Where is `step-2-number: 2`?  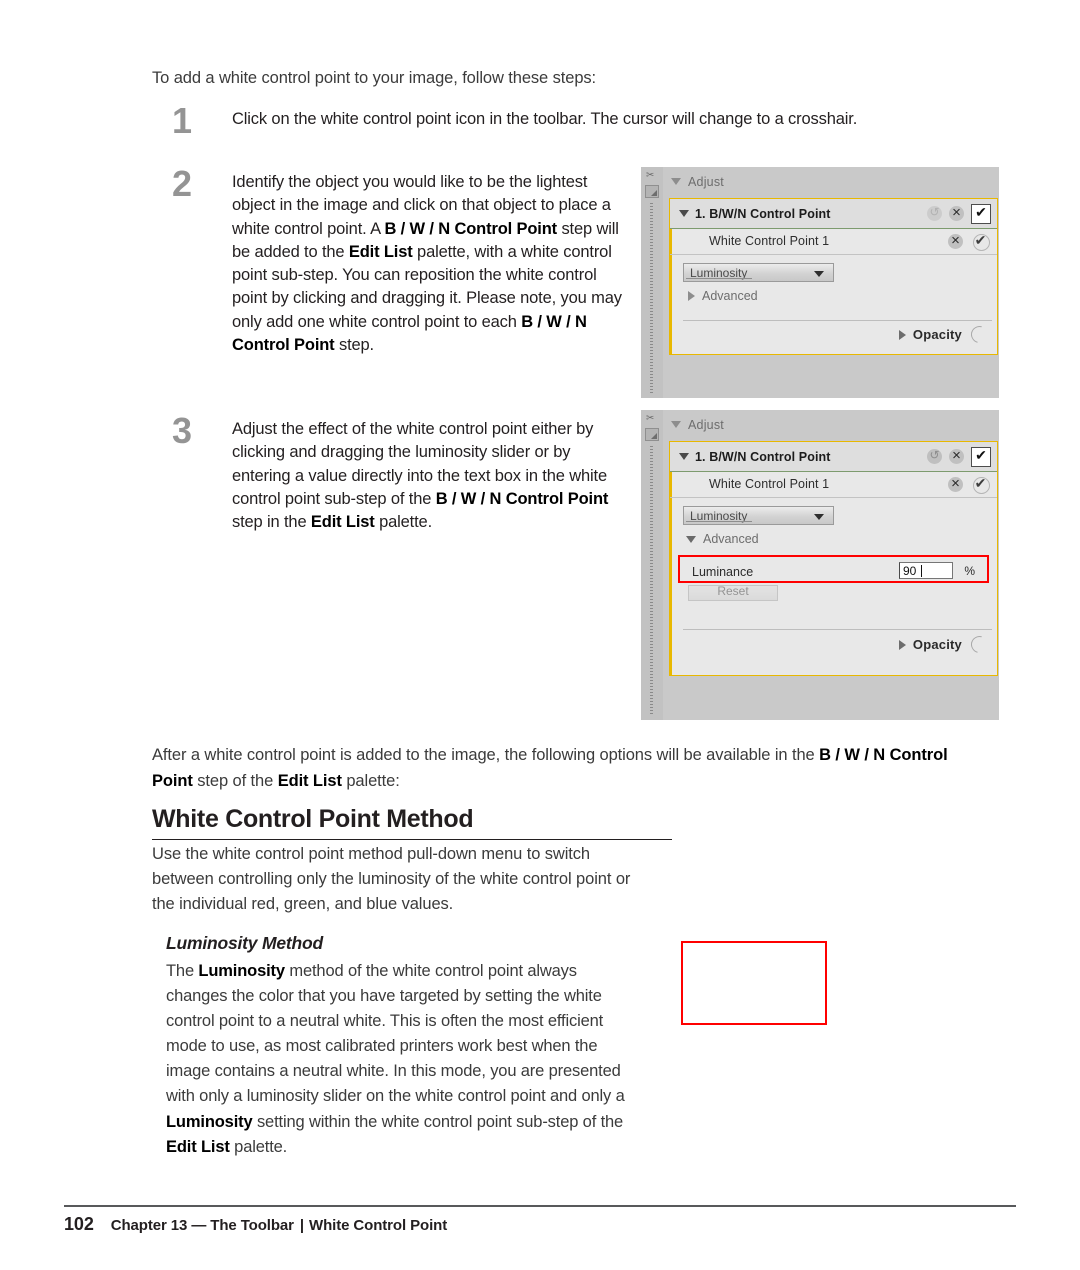
step-2-number: 2 is located at coordinates (182, 183).